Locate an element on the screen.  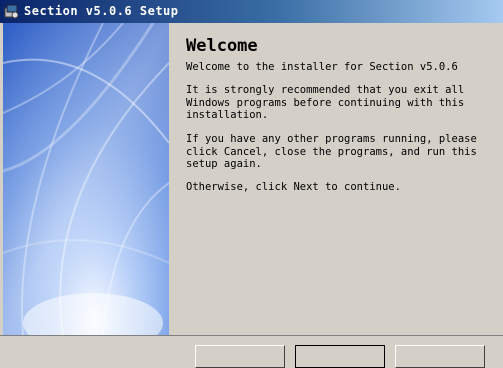
installer-app-icon is located at coordinates (12, 11).